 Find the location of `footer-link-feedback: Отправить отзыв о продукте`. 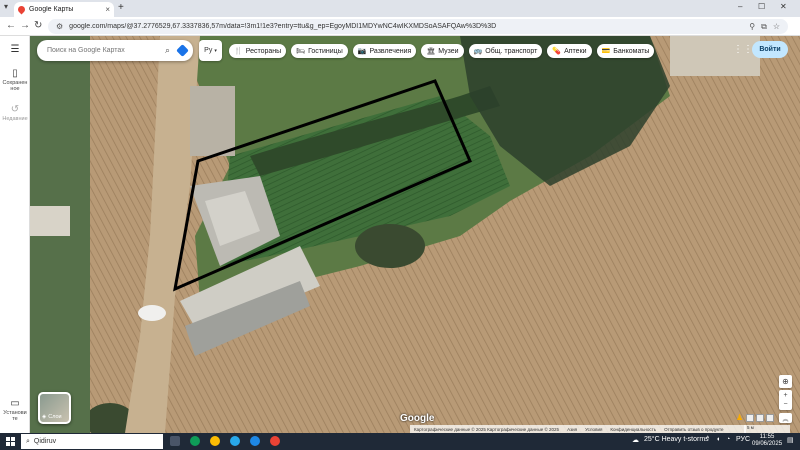

footer-link-feedback: Отправить отзыв о продукте is located at coordinates (693, 429).